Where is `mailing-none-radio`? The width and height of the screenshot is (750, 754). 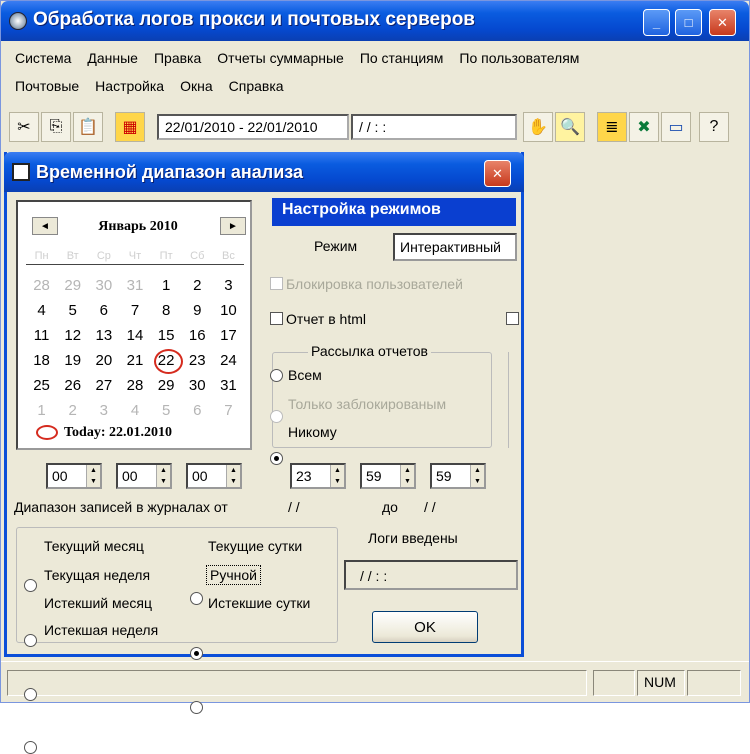 mailing-none-radio is located at coordinates (276, 458).